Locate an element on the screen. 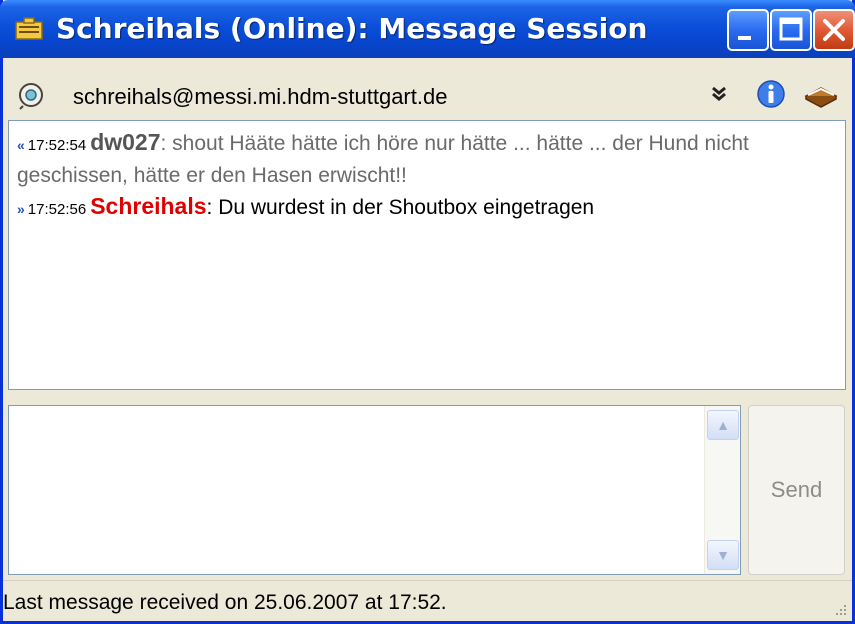 The image size is (855, 624). chat-app-icon is located at coordinates (29, 29).